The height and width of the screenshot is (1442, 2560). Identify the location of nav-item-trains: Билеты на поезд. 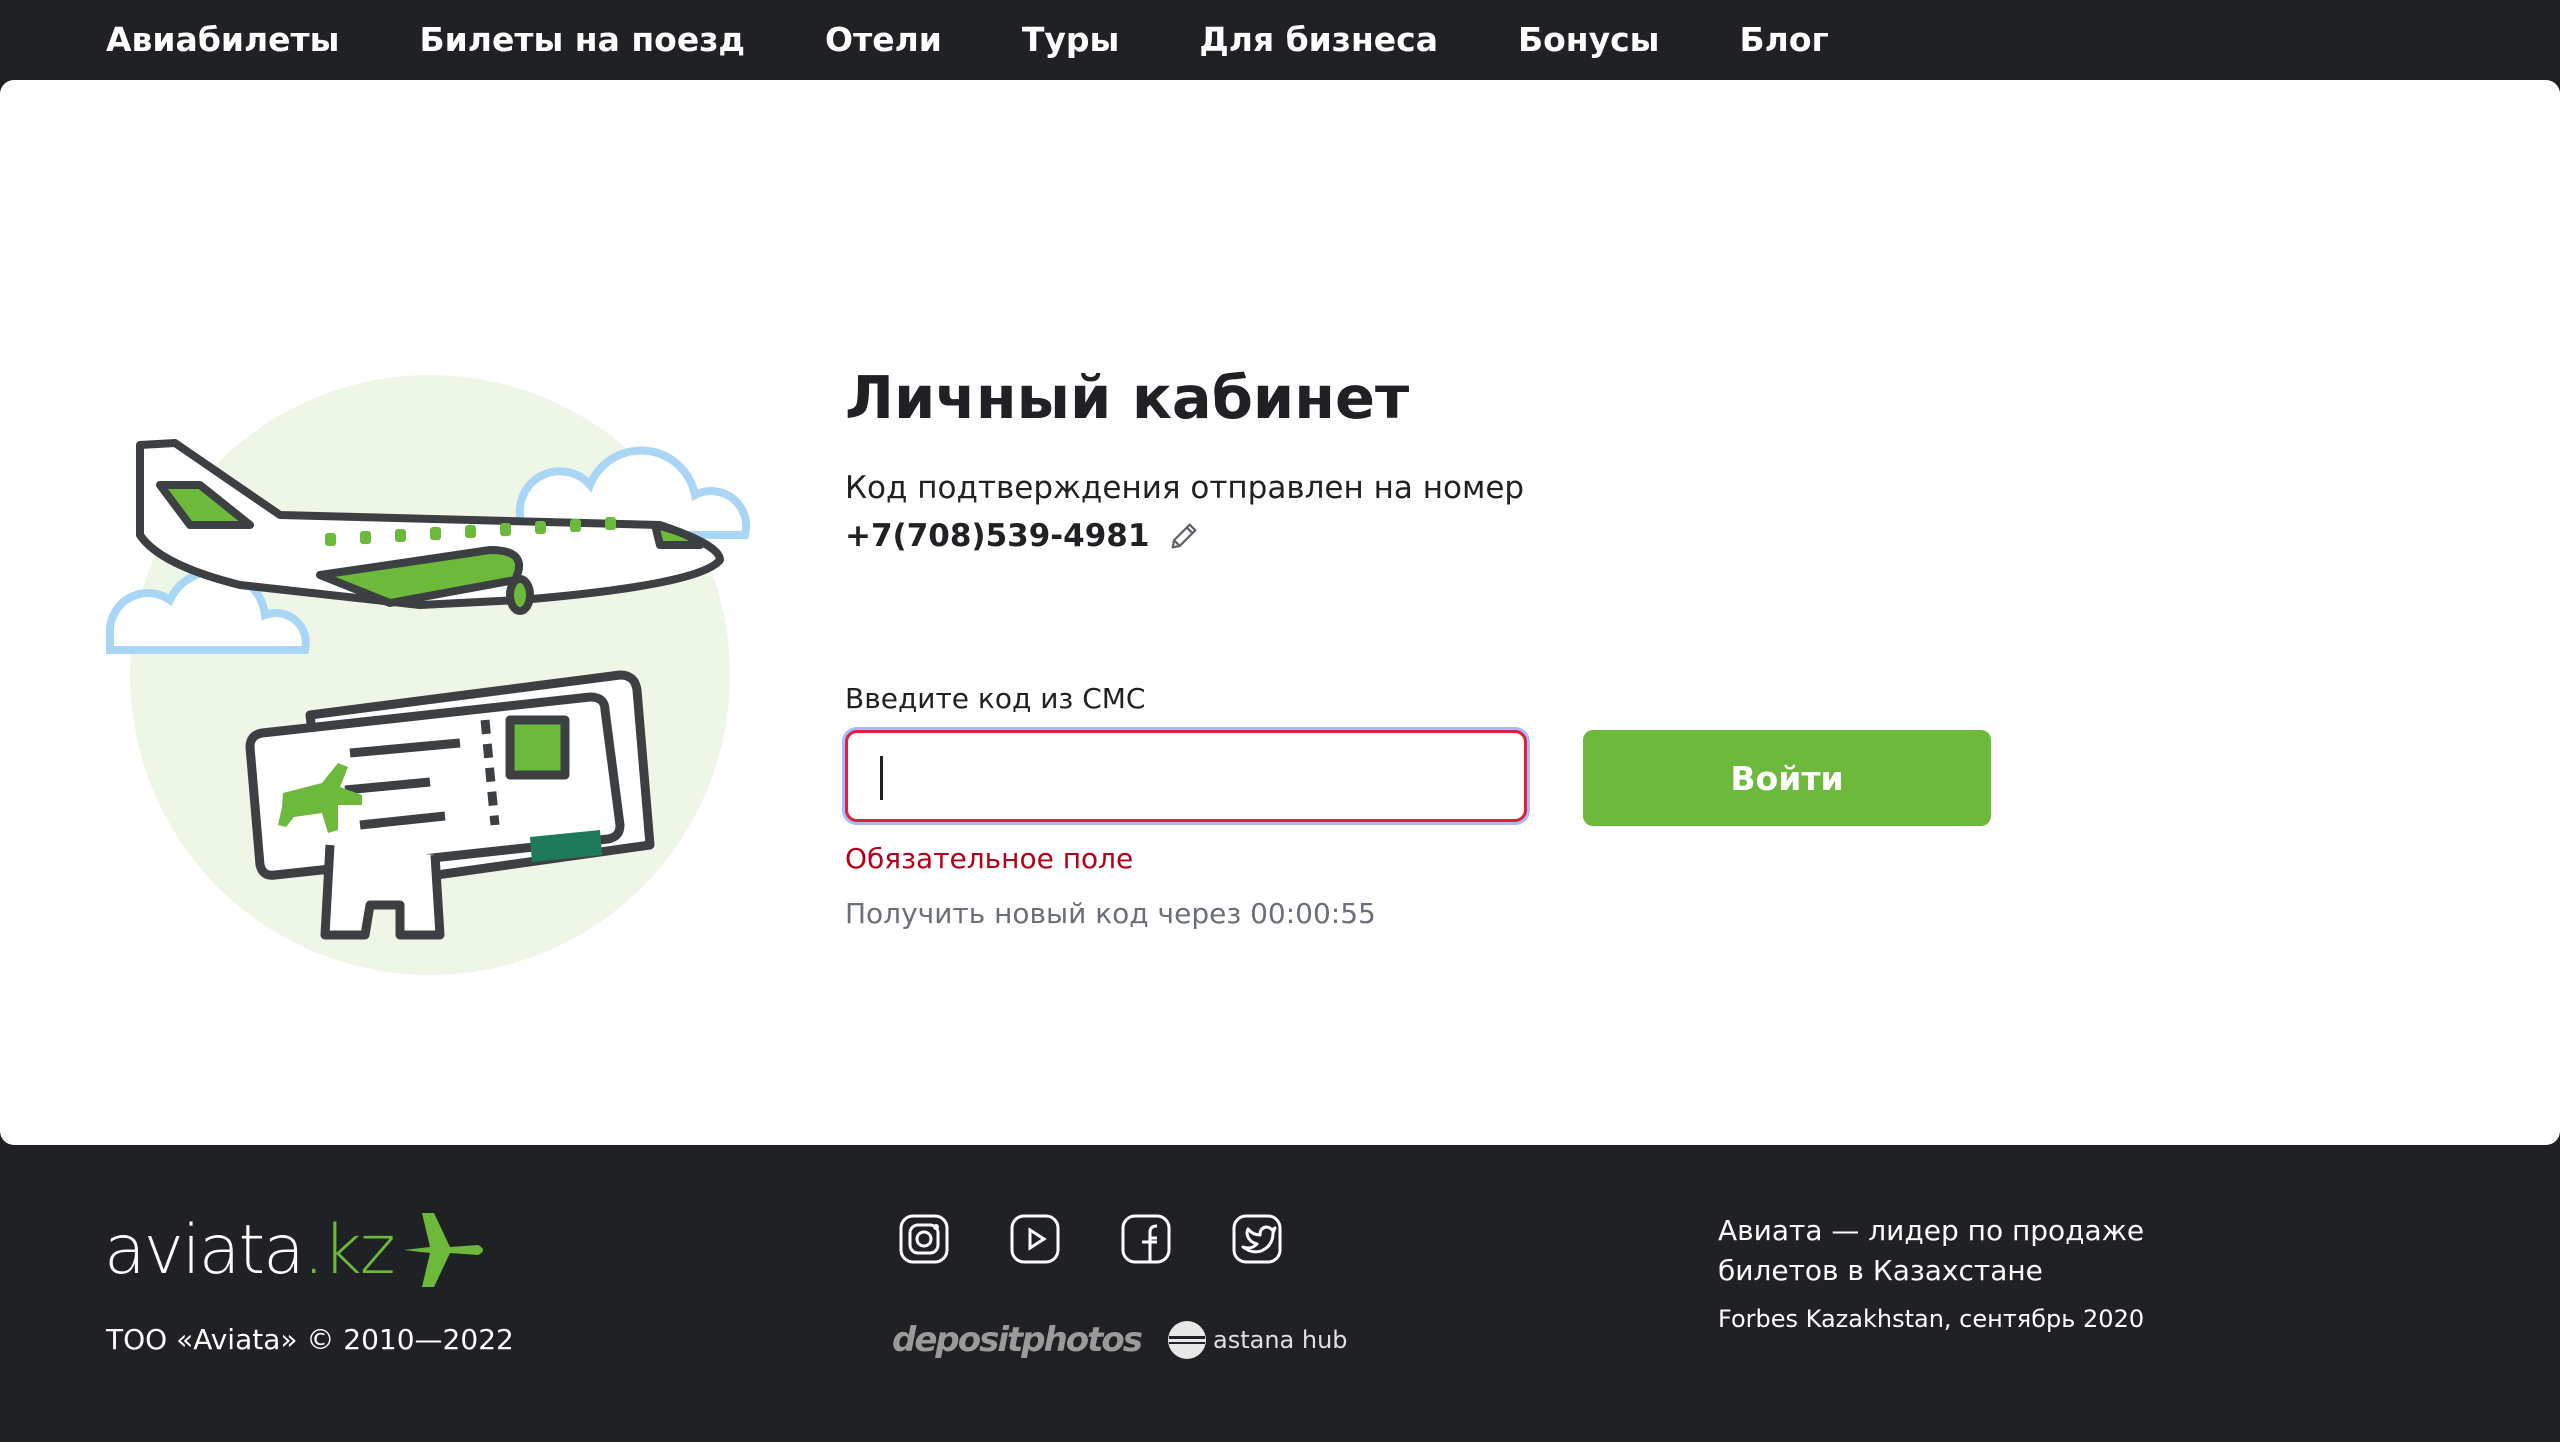
(583, 40).